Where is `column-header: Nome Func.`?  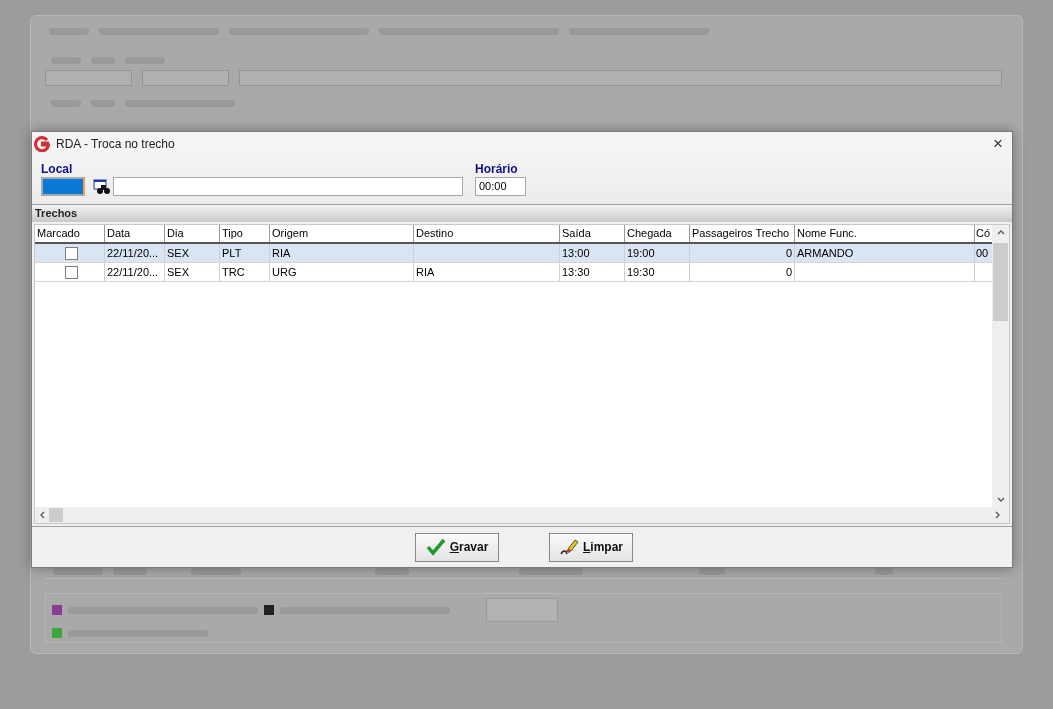
column-header: Nome Func. is located at coordinates (885, 233).